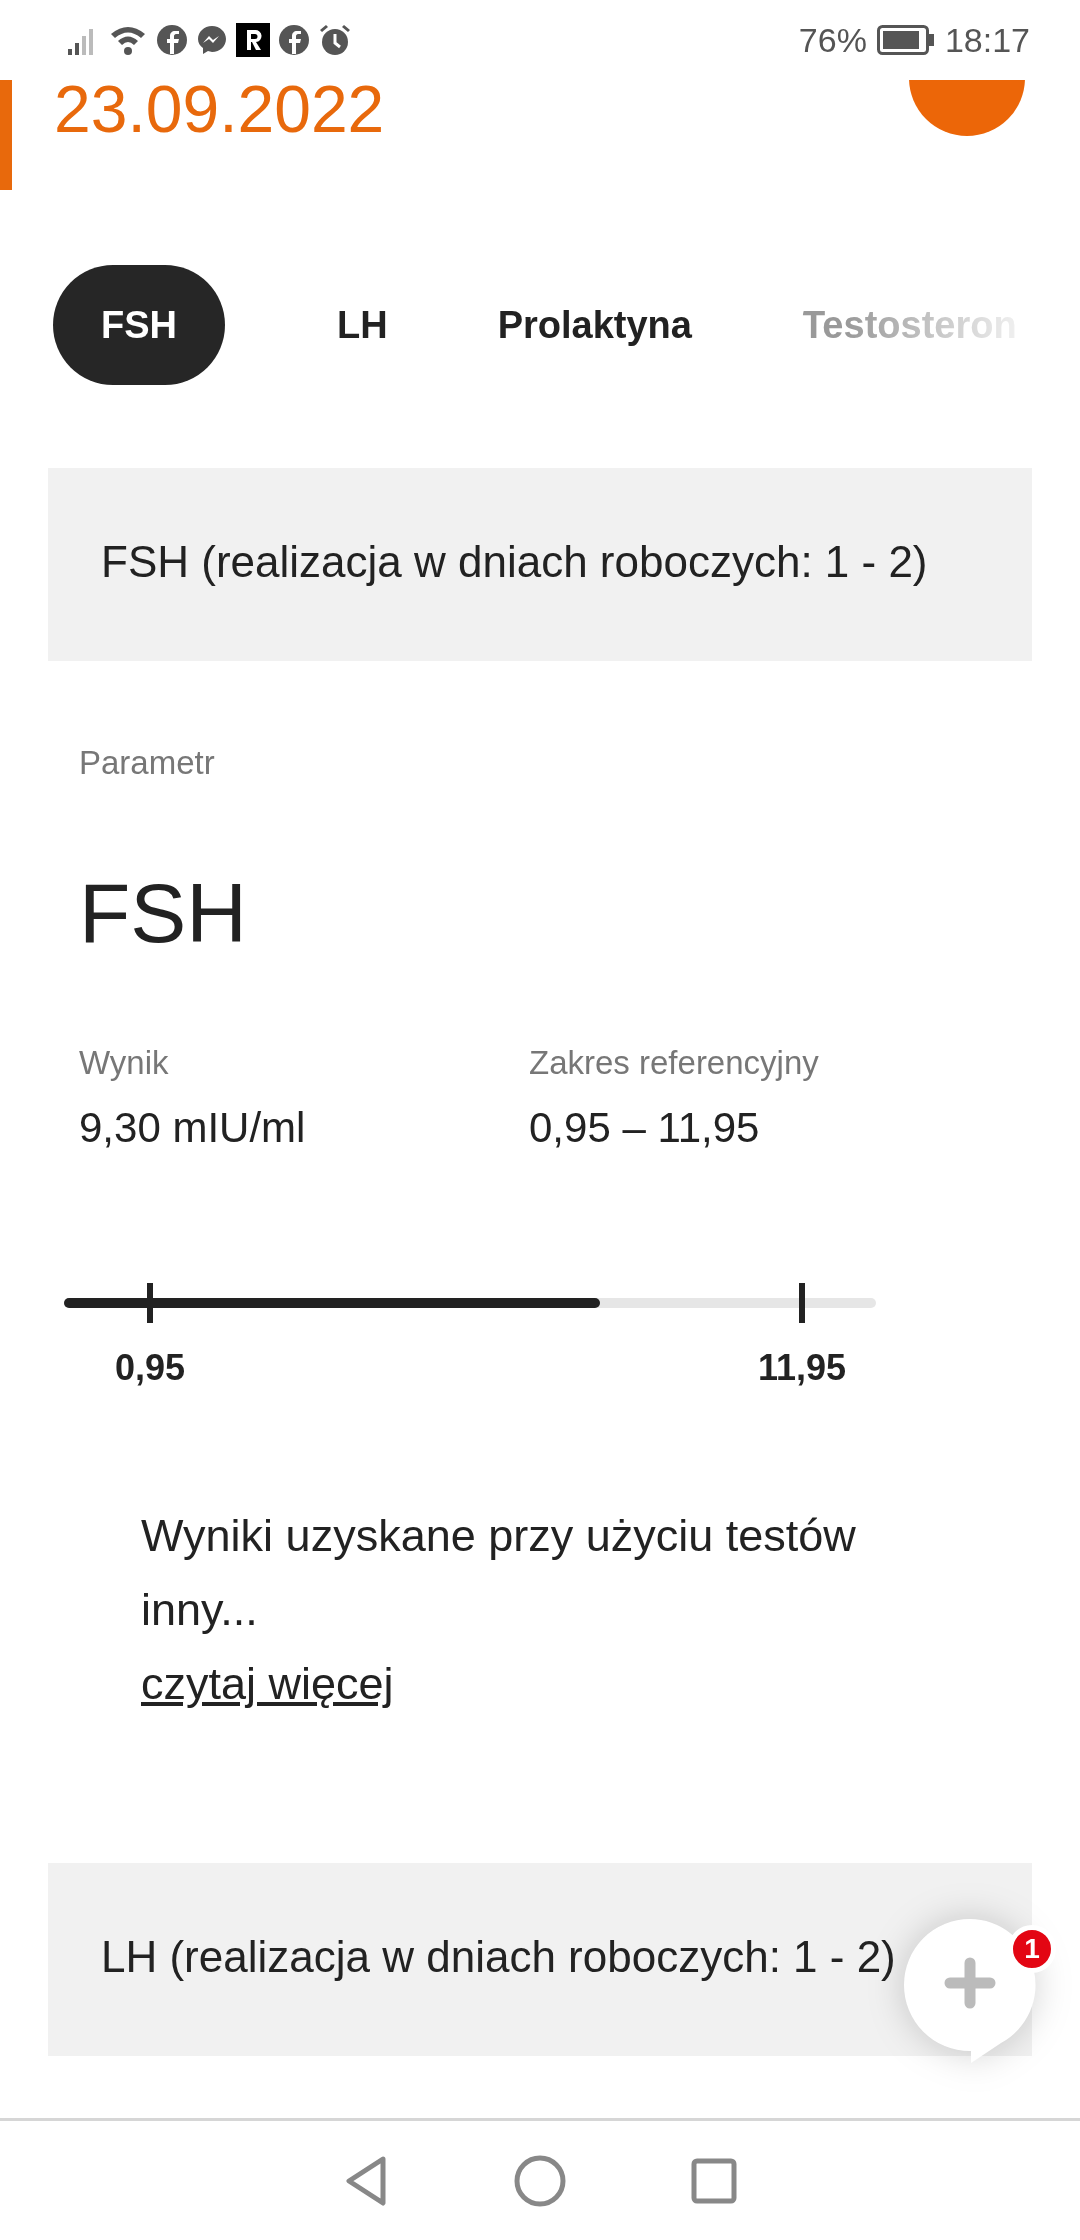 This screenshot has height=2240, width=1080. Describe the element at coordinates (147, 763) in the screenshot. I see `parameter-label: Parametr` at that location.